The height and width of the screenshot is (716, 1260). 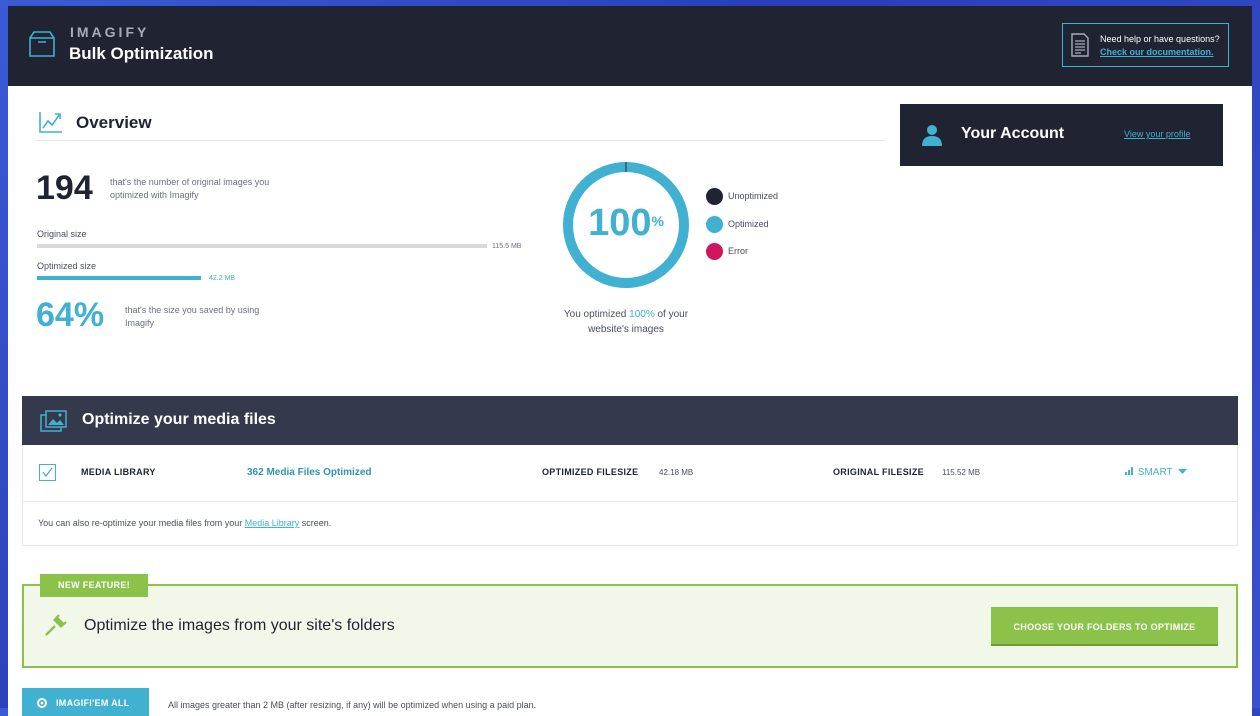 I want to click on check-icon, so click(x=47, y=472).